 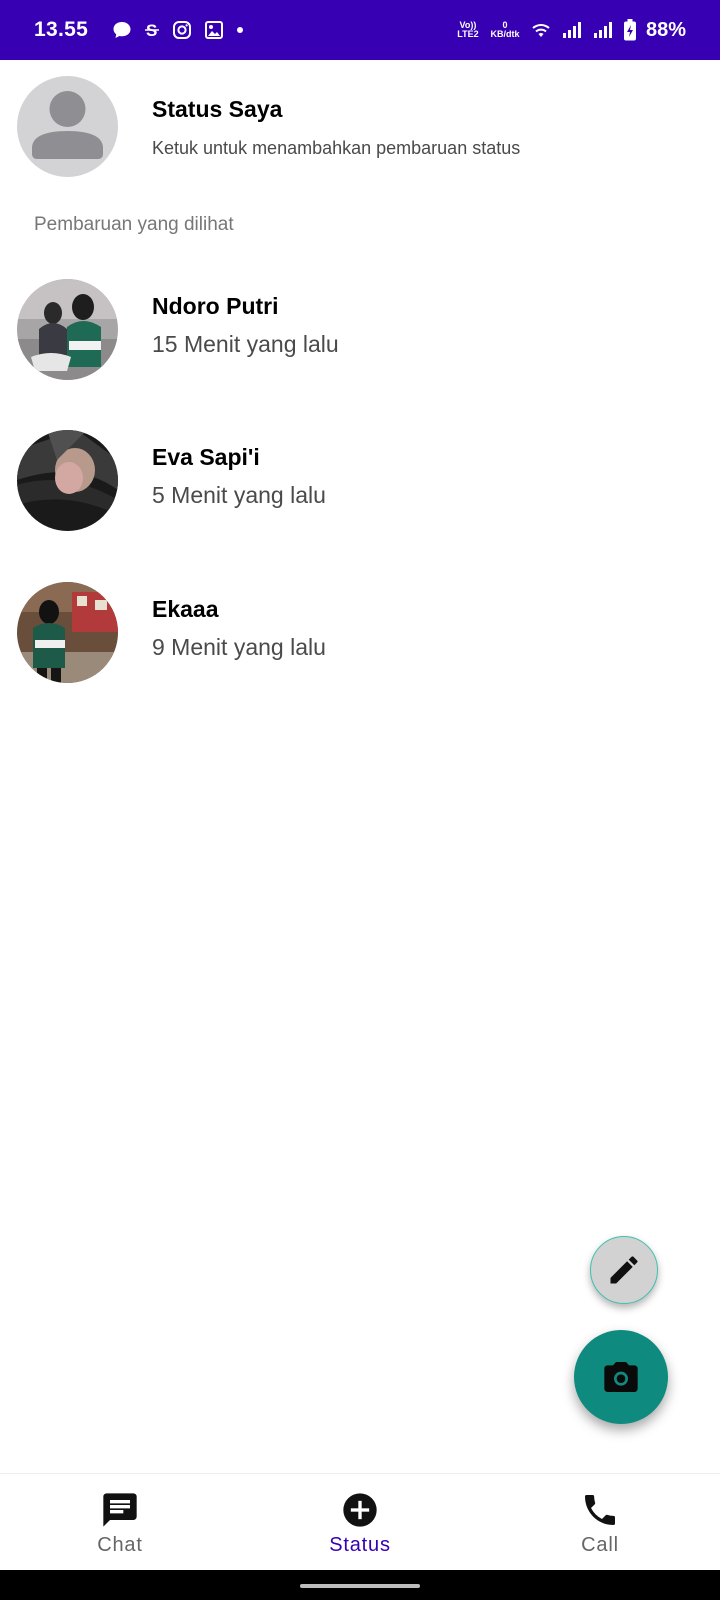 I want to click on contact-name: Ekaaa, so click(x=185, y=609).